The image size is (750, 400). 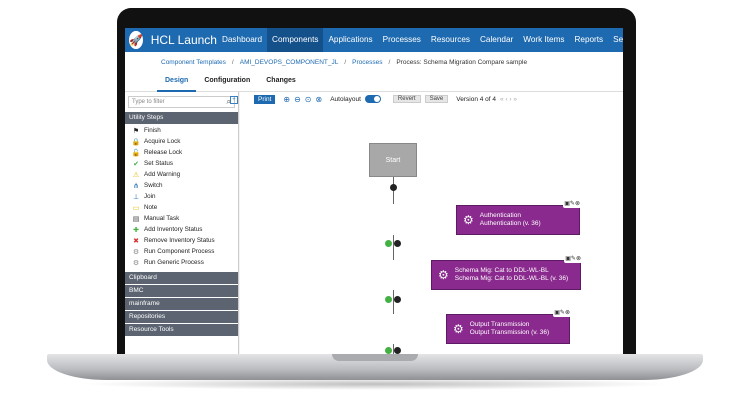 What do you see at coordinates (289, 62) in the screenshot?
I see `breadcrumb-component: AMI_DEVOPS_COMPONENT_JL` at bounding box center [289, 62].